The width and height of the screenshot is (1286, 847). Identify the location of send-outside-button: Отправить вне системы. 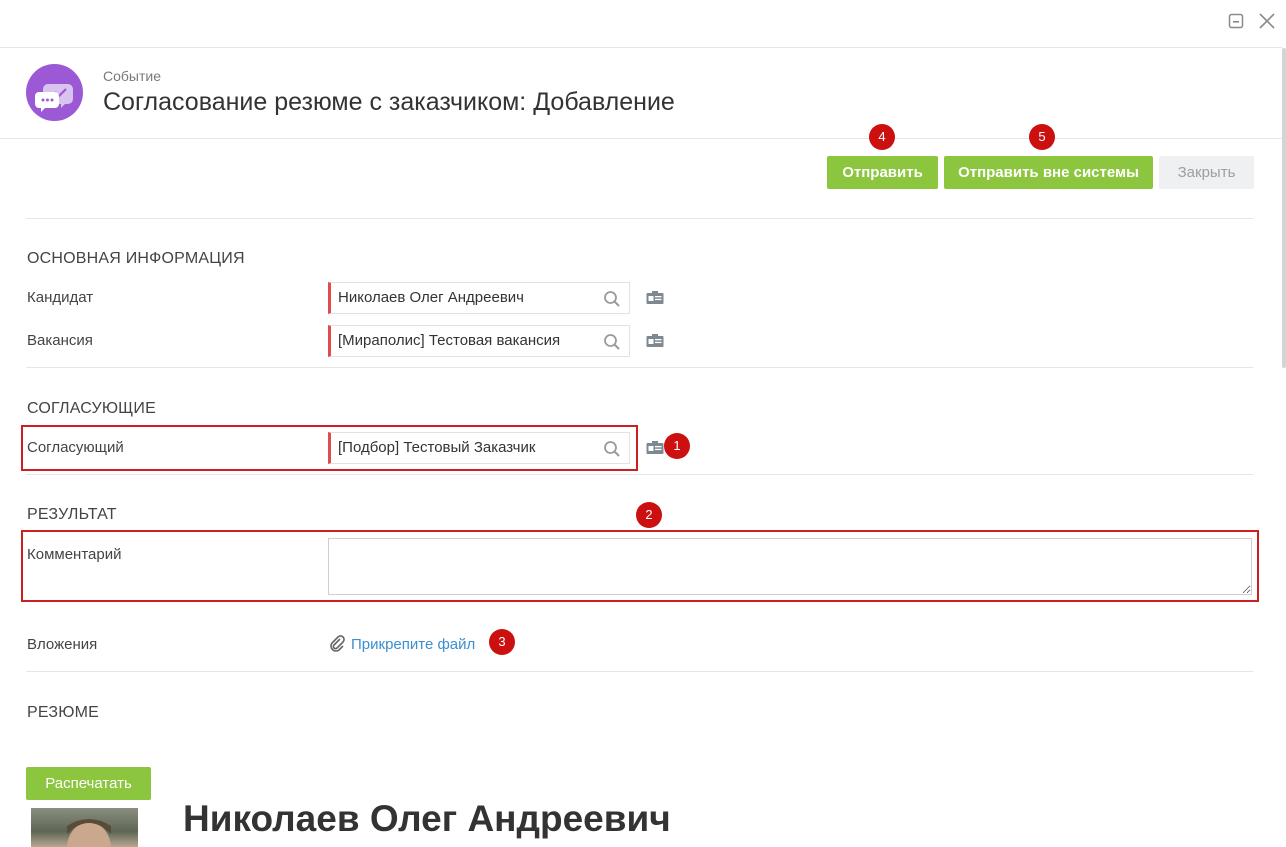
(1048, 172).